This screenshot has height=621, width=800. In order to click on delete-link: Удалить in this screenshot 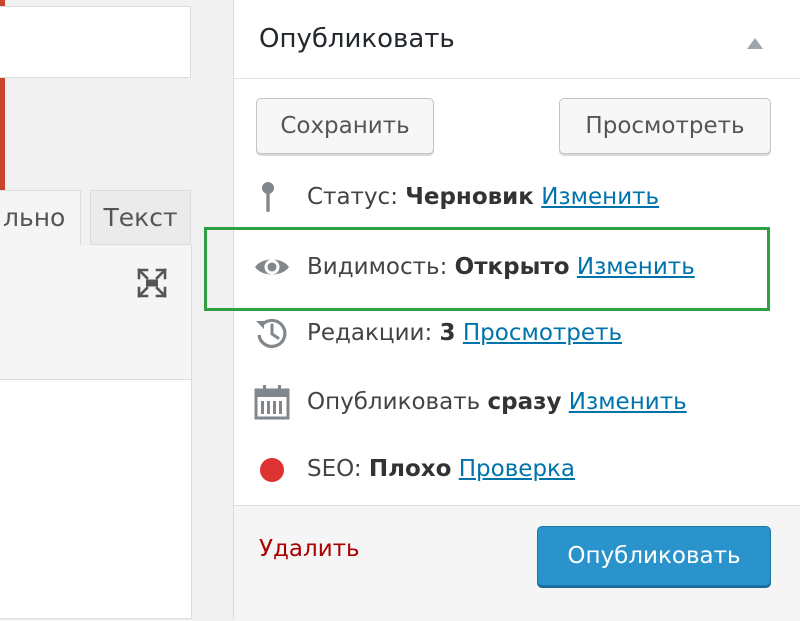, I will do `click(309, 549)`.